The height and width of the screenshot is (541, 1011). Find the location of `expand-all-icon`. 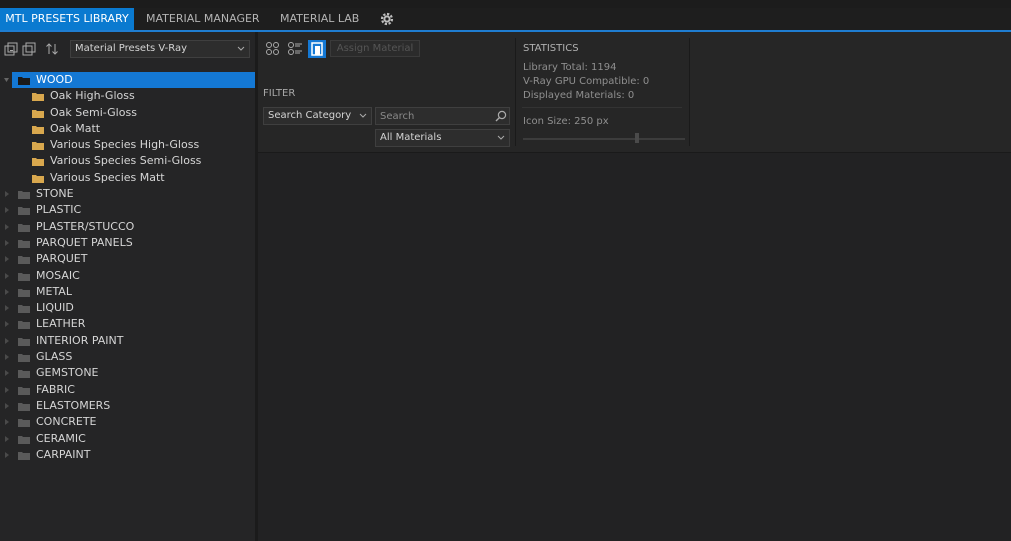

expand-all-icon is located at coordinates (12, 49).